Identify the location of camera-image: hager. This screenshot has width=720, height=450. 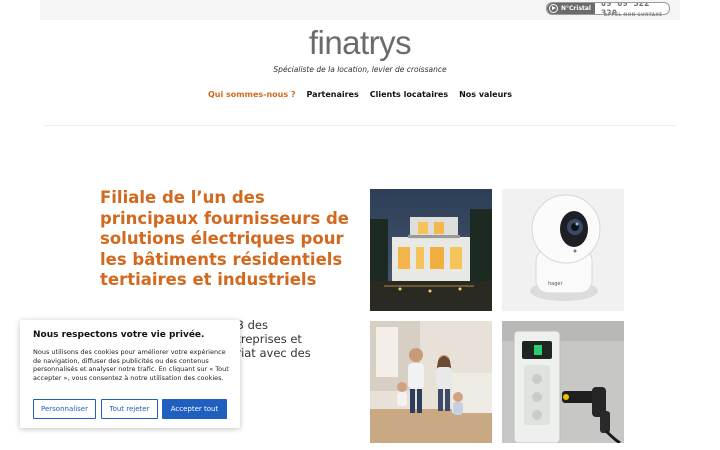
(563, 250).